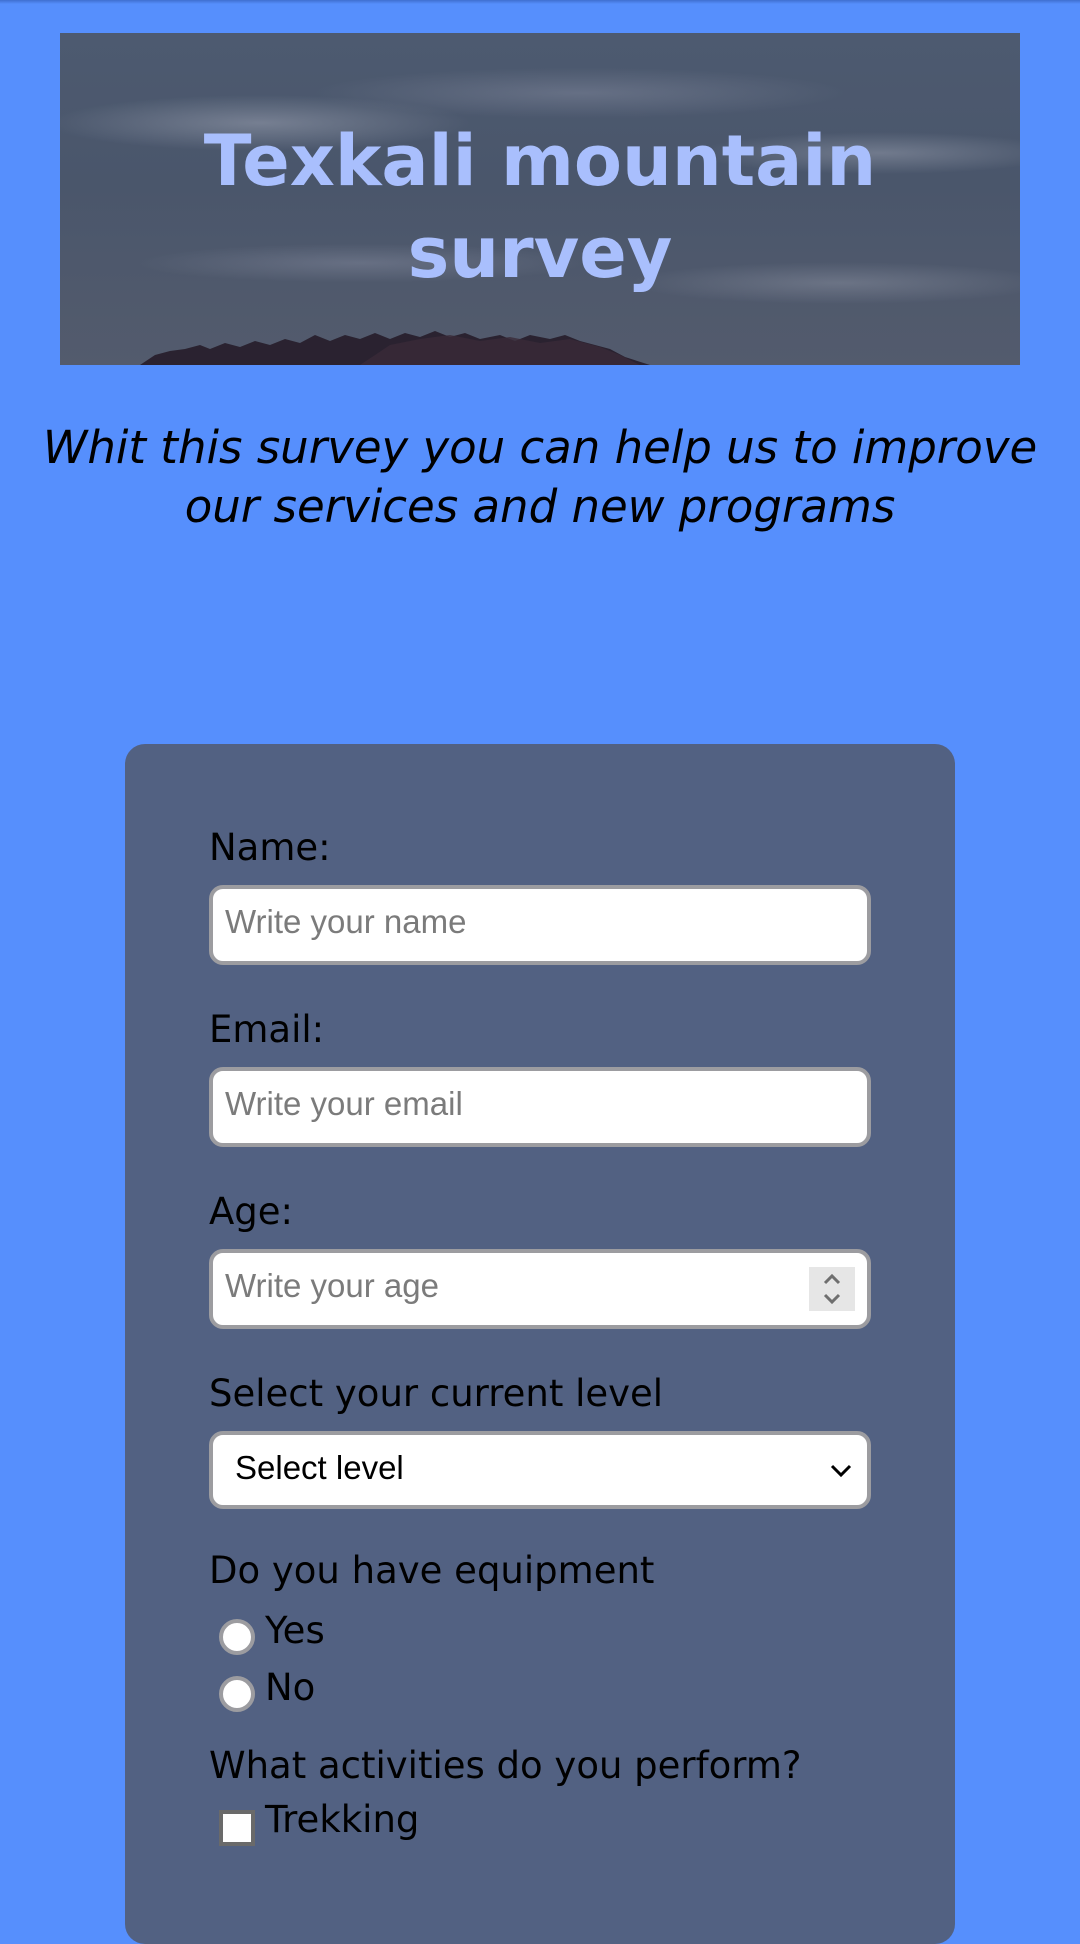 The image size is (1080, 1944). I want to click on level-select-value: Select level, so click(319, 1467).